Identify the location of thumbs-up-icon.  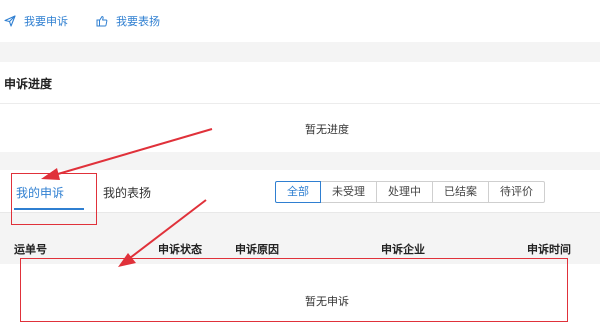
(102, 21).